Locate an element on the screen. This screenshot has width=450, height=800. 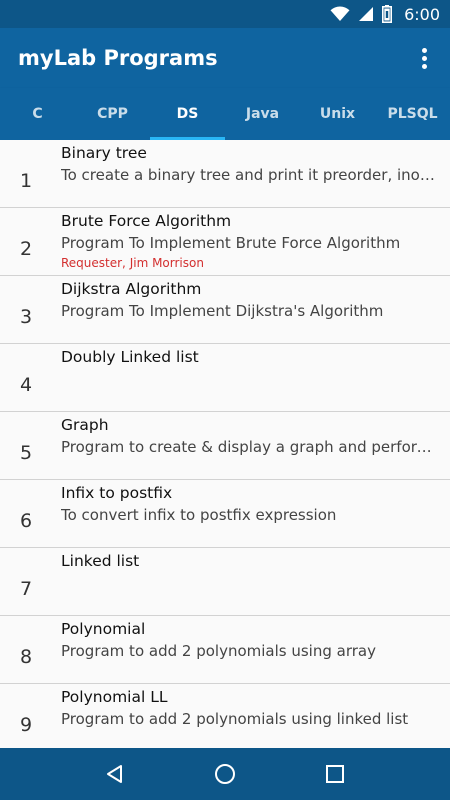
item-requester: Requester, Jim Morrison is located at coordinates (132, 263).